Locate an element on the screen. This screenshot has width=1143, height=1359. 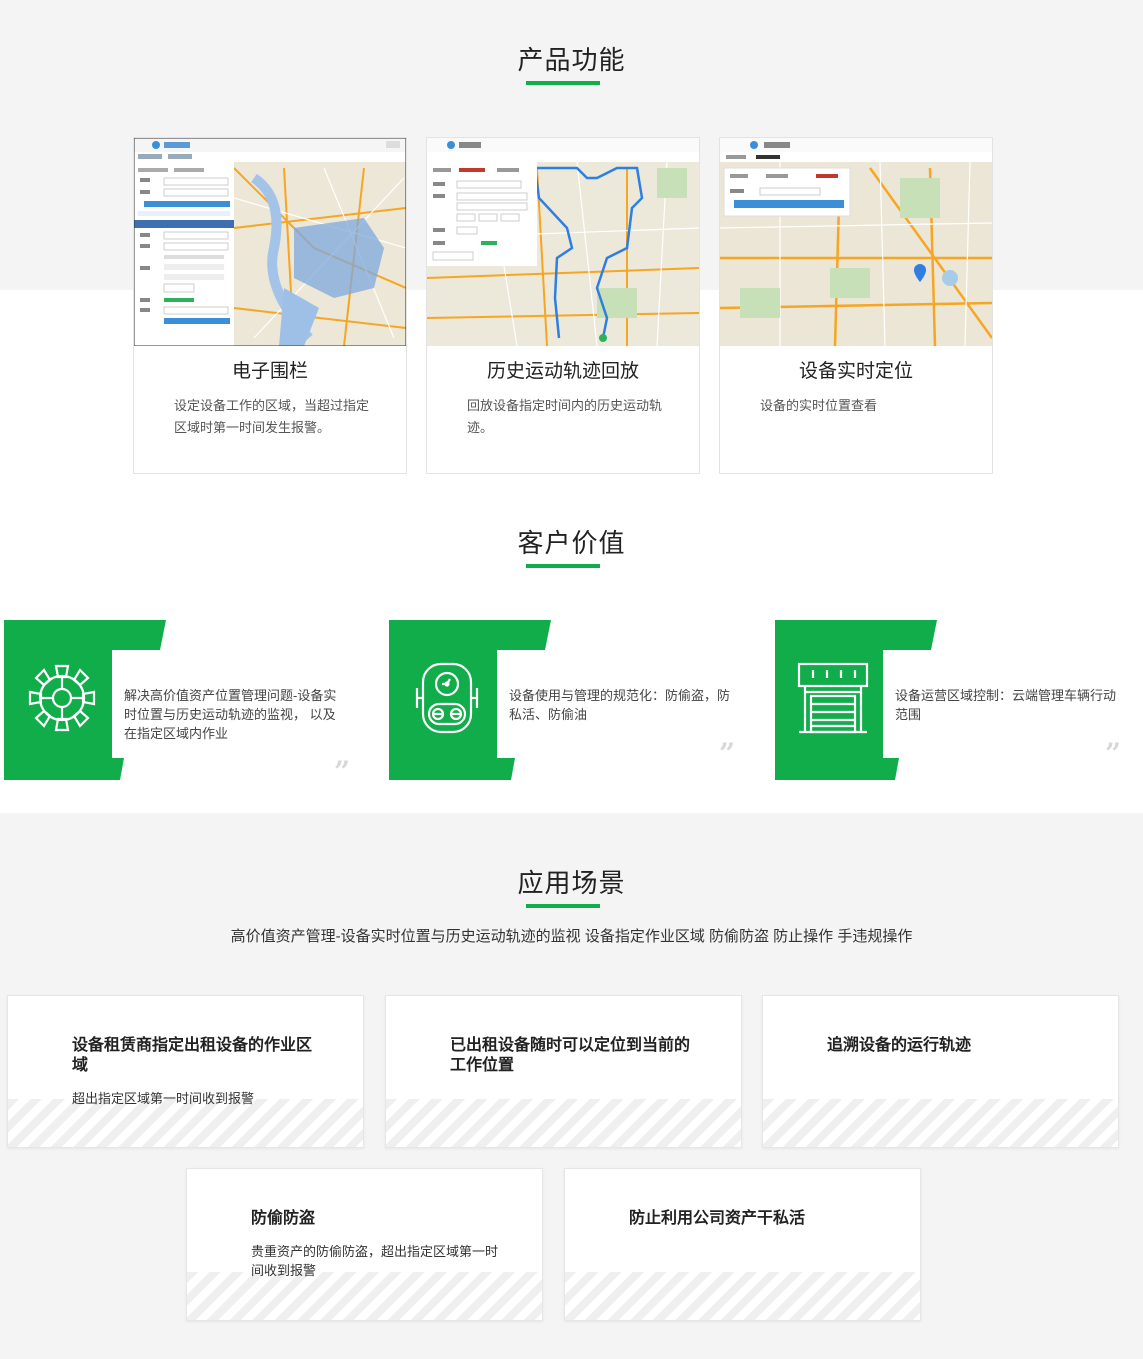
scene-title-underline is located at coordinates (563, 906).